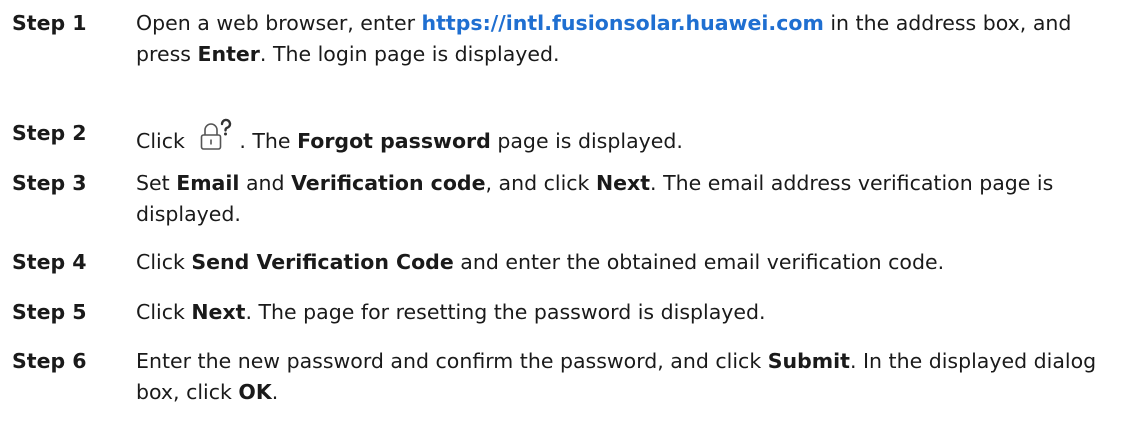 This screenshot has width=1135, height=441. I want to click on step-text-run: Open a web browser, enter, so click(279, 23).